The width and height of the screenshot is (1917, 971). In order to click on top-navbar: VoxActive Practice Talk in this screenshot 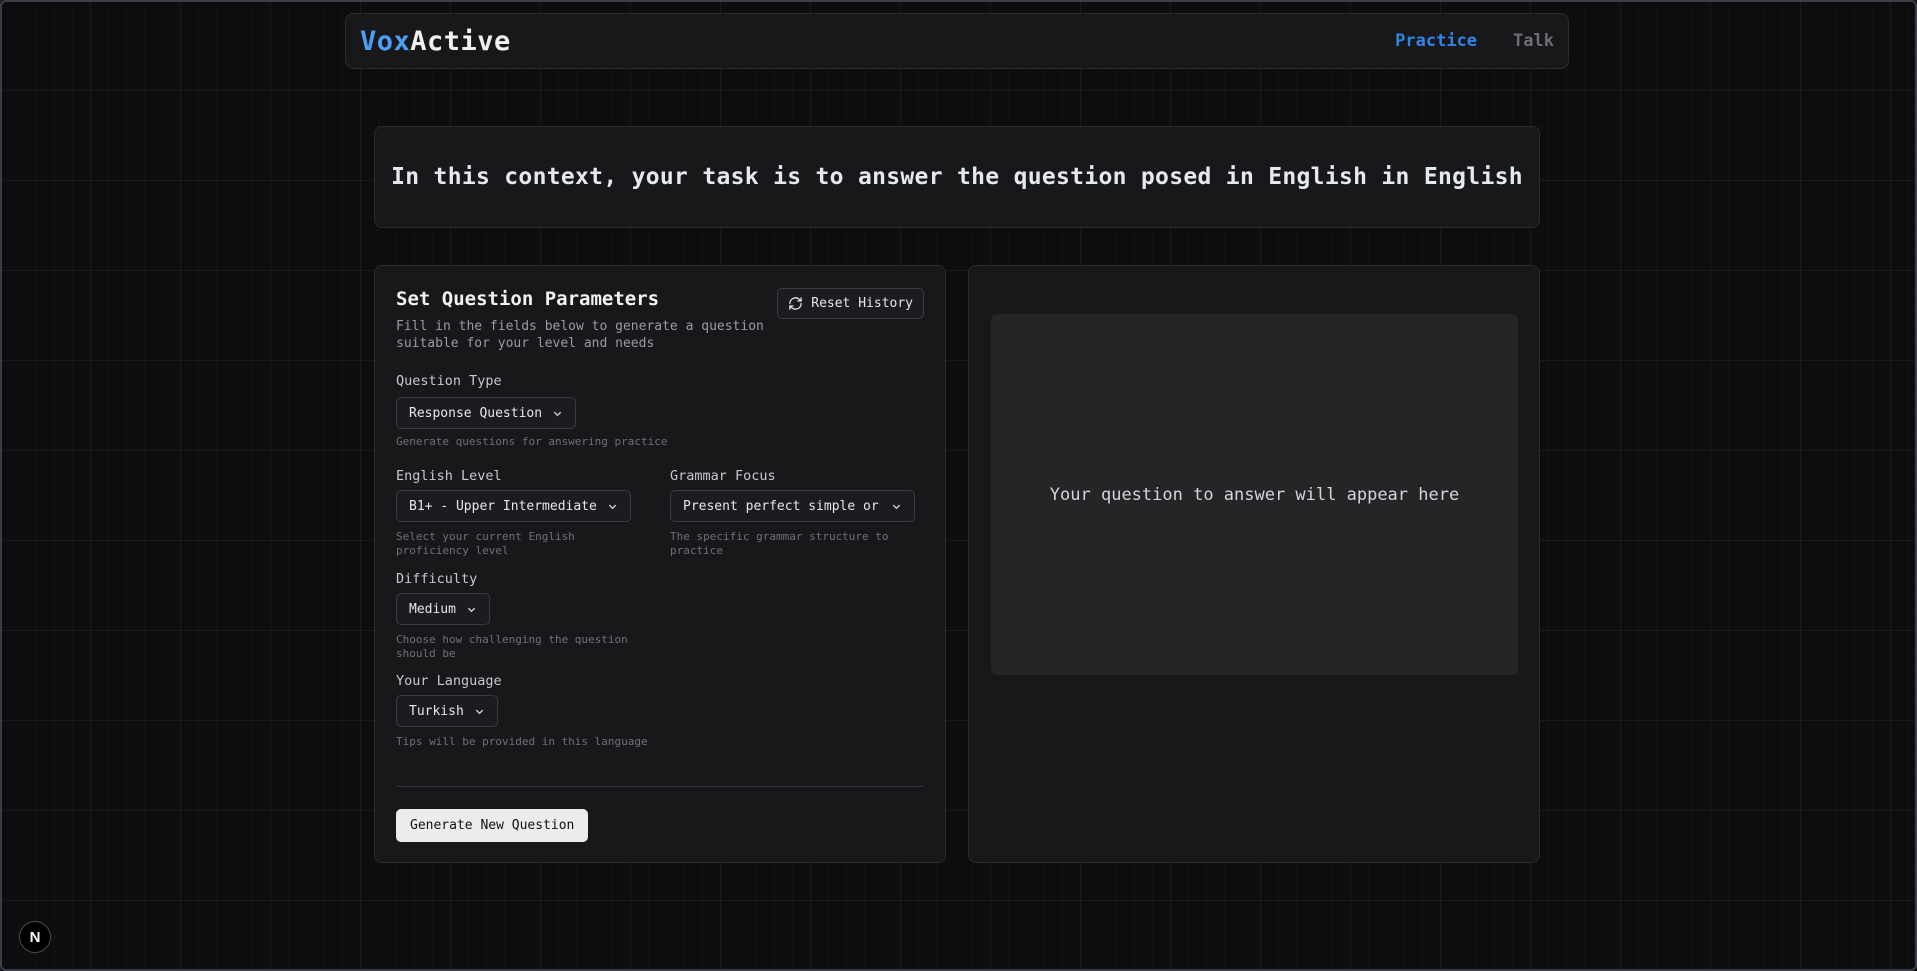, I will do `click(957, 41)`.